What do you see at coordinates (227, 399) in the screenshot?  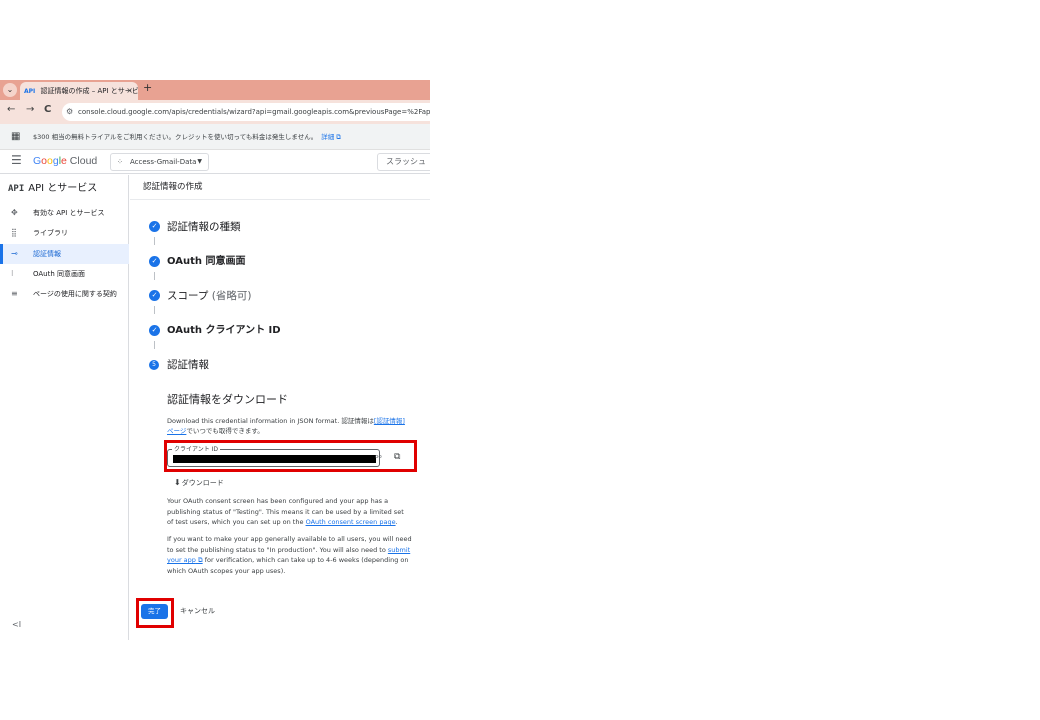 I see `download-section-title: 認証情報をダウンロード` at bounding box center [227, 399].